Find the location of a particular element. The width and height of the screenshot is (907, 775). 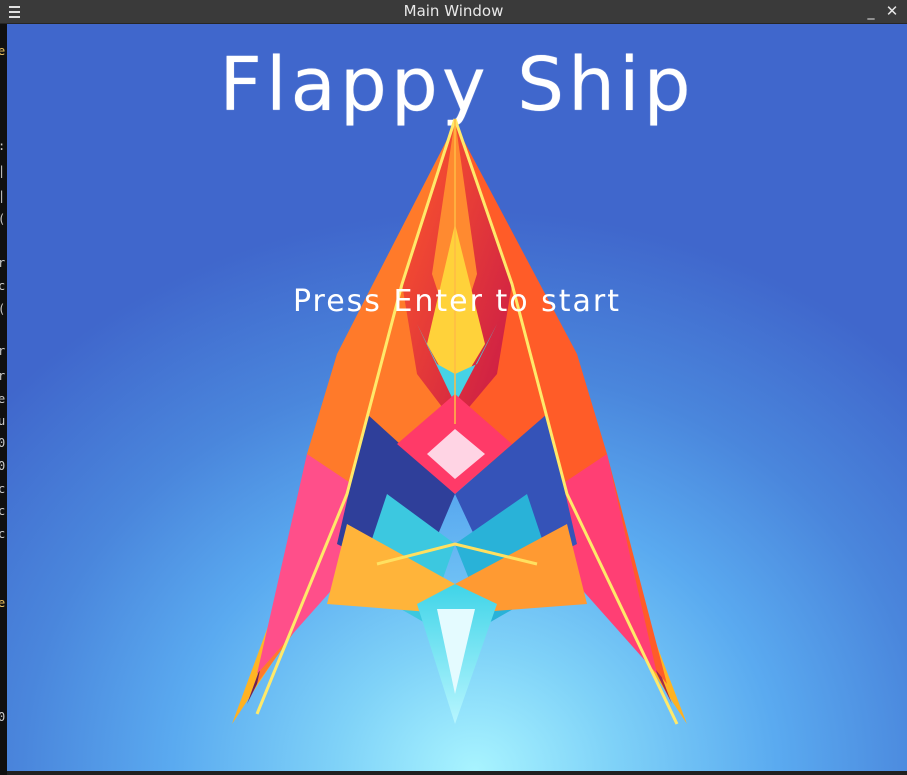

window-title: Main Window is located at coordinates (453, 11).